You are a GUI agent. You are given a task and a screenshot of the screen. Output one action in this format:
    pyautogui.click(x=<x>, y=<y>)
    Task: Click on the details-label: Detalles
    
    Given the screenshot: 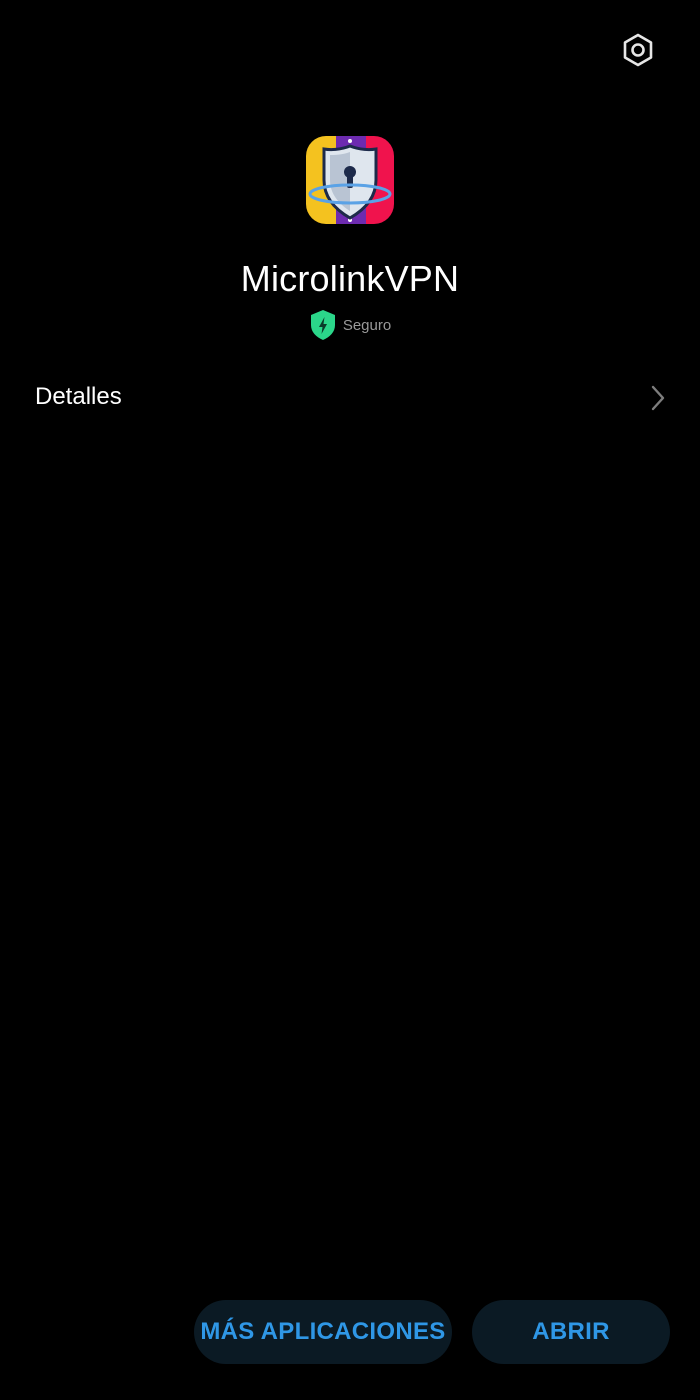 What is the action you would take?
    pyautogui.click(x=78, y=396)
    